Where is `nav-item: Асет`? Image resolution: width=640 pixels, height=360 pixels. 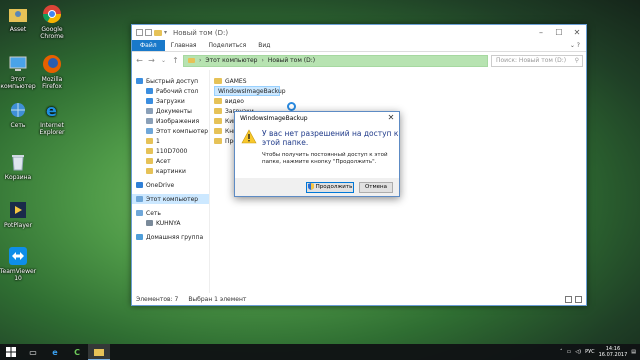
nav-item: Асет is located at coordinates (170, 161).